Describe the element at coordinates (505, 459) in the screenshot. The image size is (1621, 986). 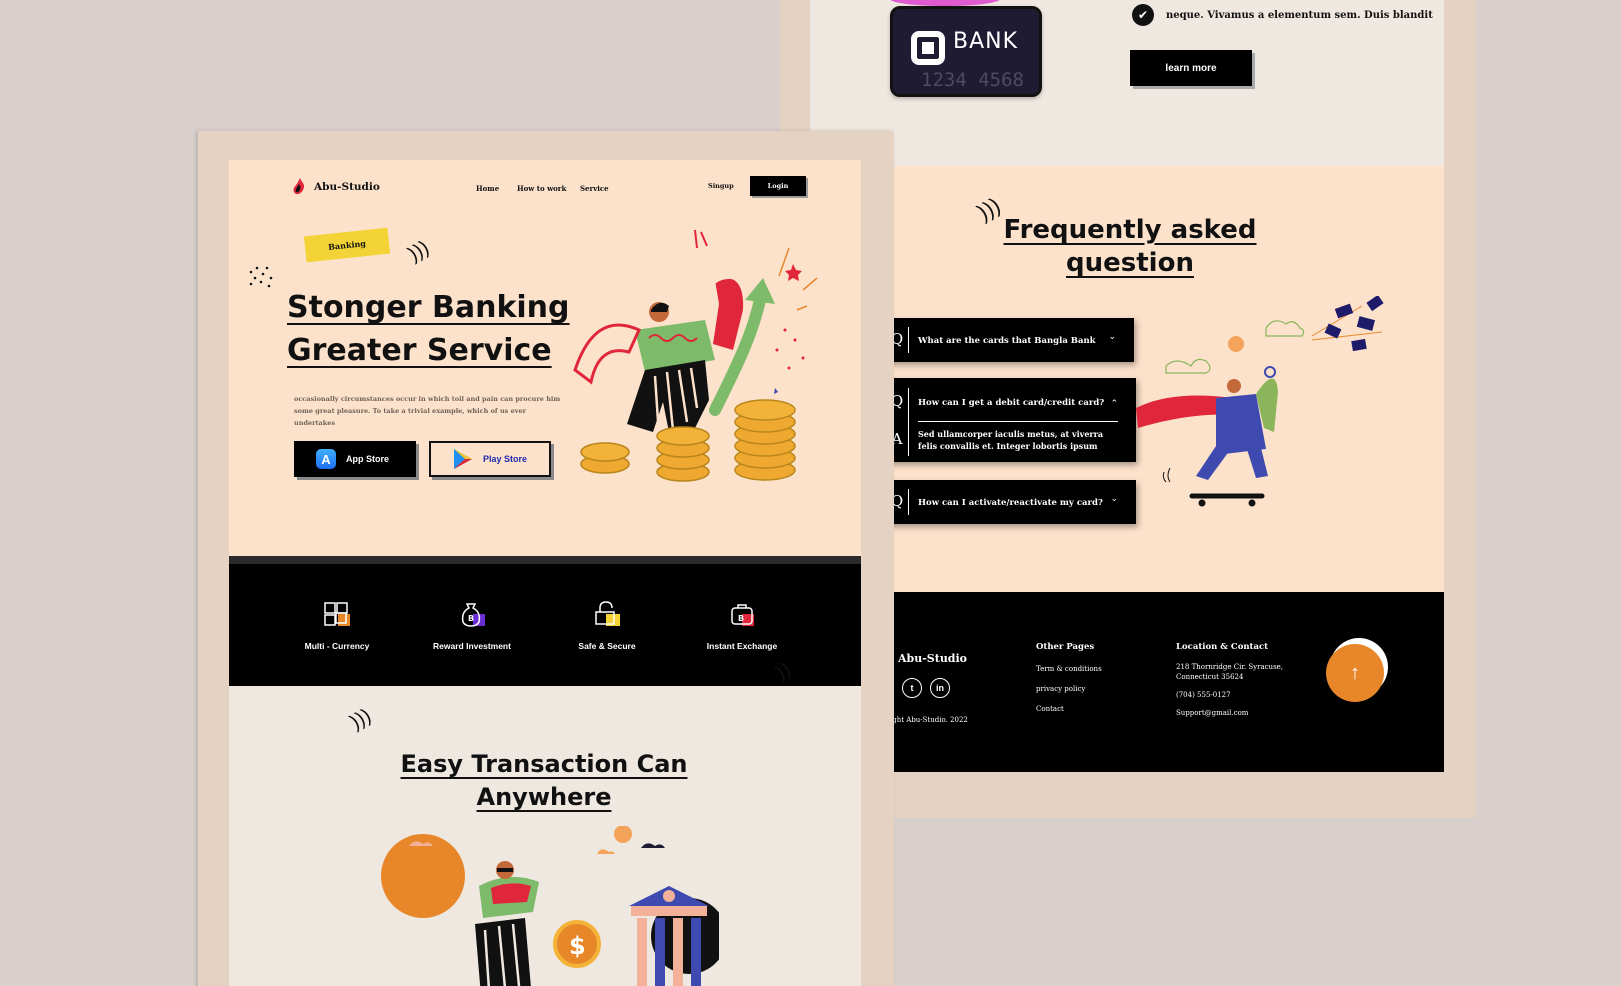
I see `play-store-label: Play Store` at that location.